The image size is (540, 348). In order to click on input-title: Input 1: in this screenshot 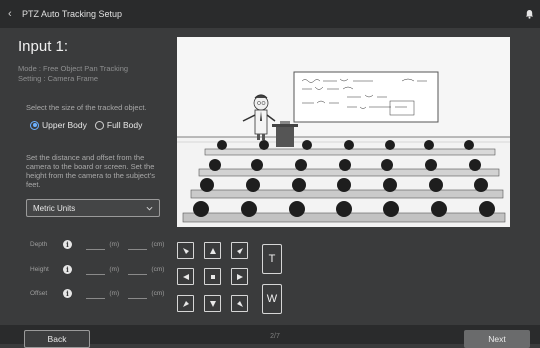, I will do `click(43, 46)`.